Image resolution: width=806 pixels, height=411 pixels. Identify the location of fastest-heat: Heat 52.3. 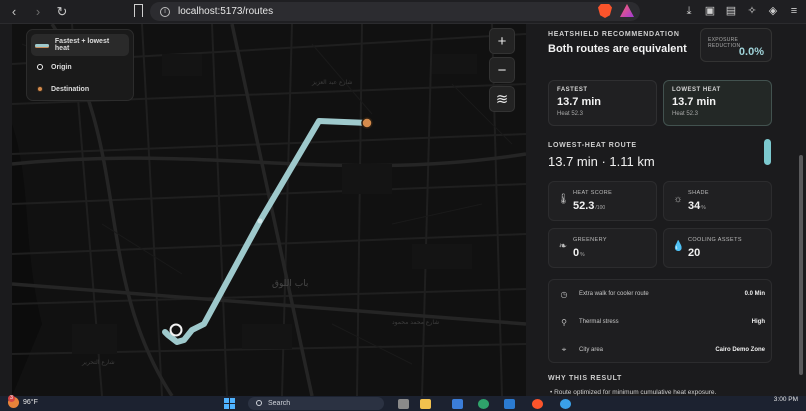
(570, 114).